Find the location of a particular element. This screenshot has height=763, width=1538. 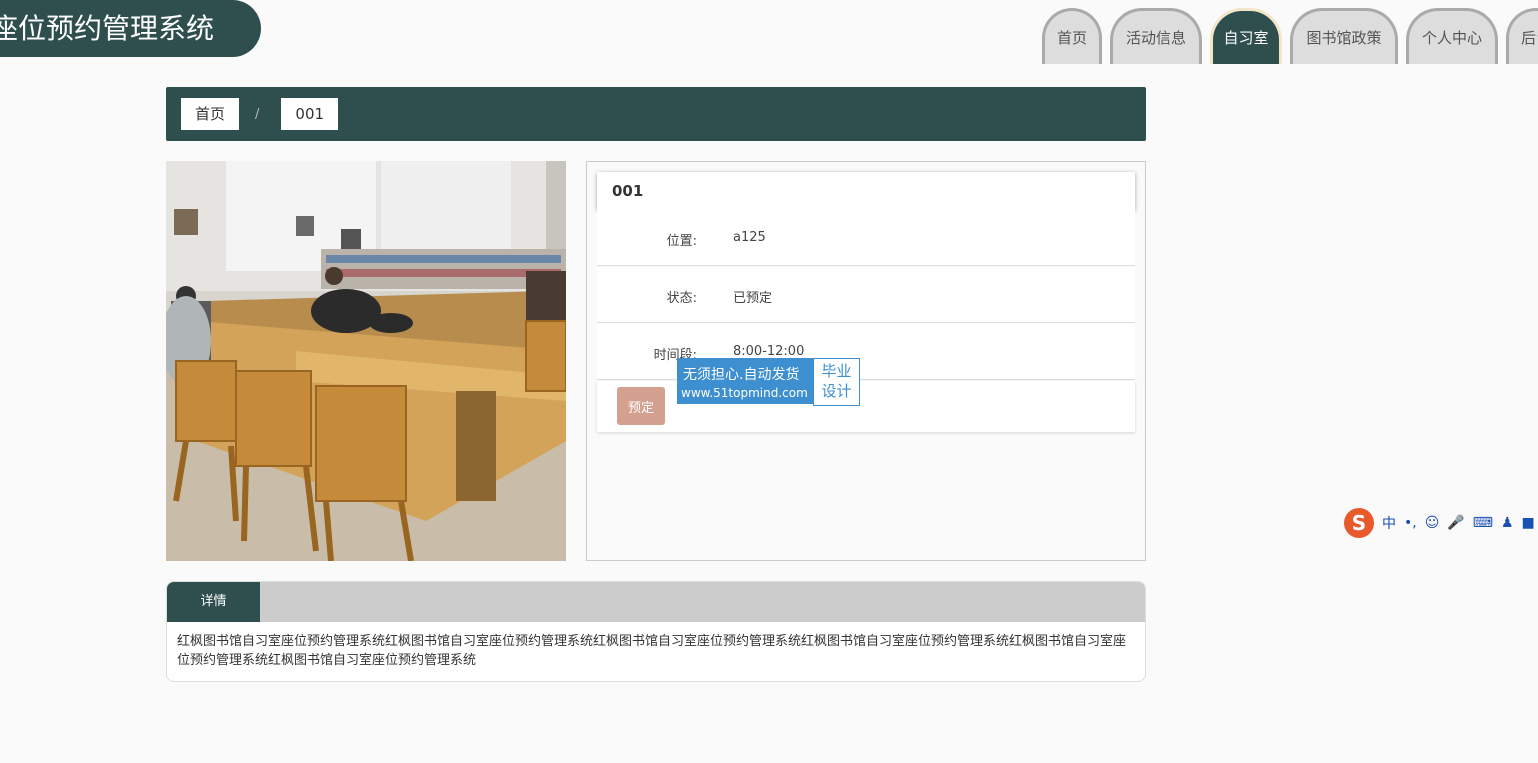

app-logo-title: 座位预约管理系统 is located at coordinates (130, 28).